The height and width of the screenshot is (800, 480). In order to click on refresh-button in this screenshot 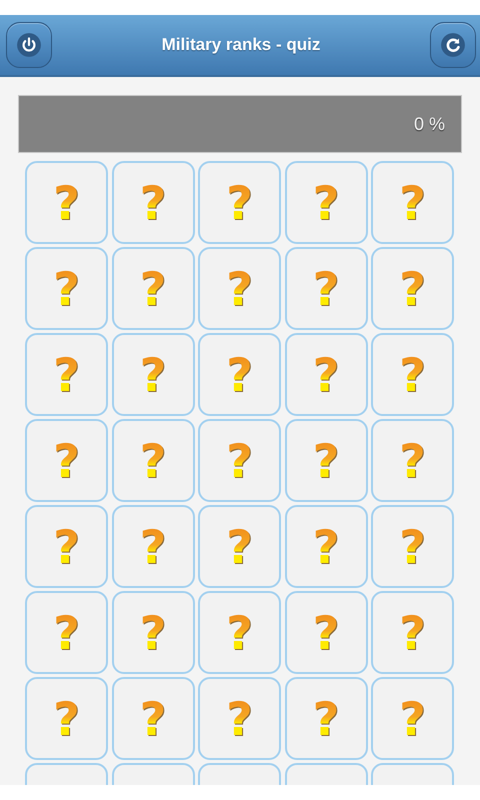, I will do `click(453, 45)`.